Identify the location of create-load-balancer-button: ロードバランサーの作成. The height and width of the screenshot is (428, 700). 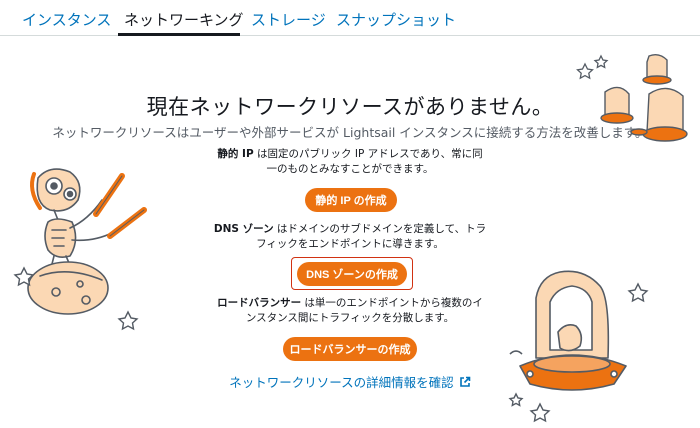
(350, 349).